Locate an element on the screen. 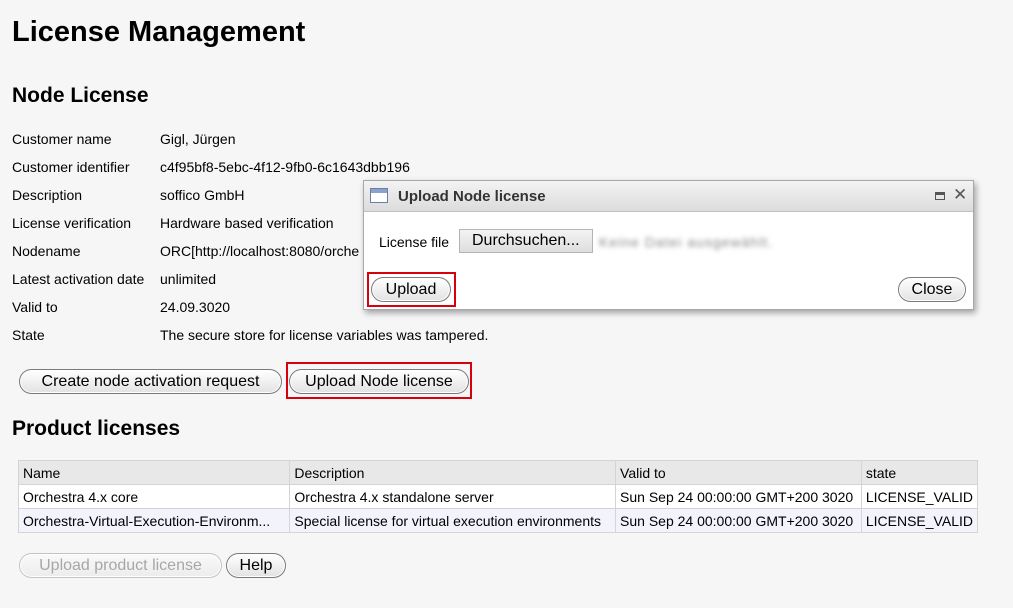 This screenshot has height=608, width=1013. product-licenses-heading: Product licenses is located at coordinates (96, 428).